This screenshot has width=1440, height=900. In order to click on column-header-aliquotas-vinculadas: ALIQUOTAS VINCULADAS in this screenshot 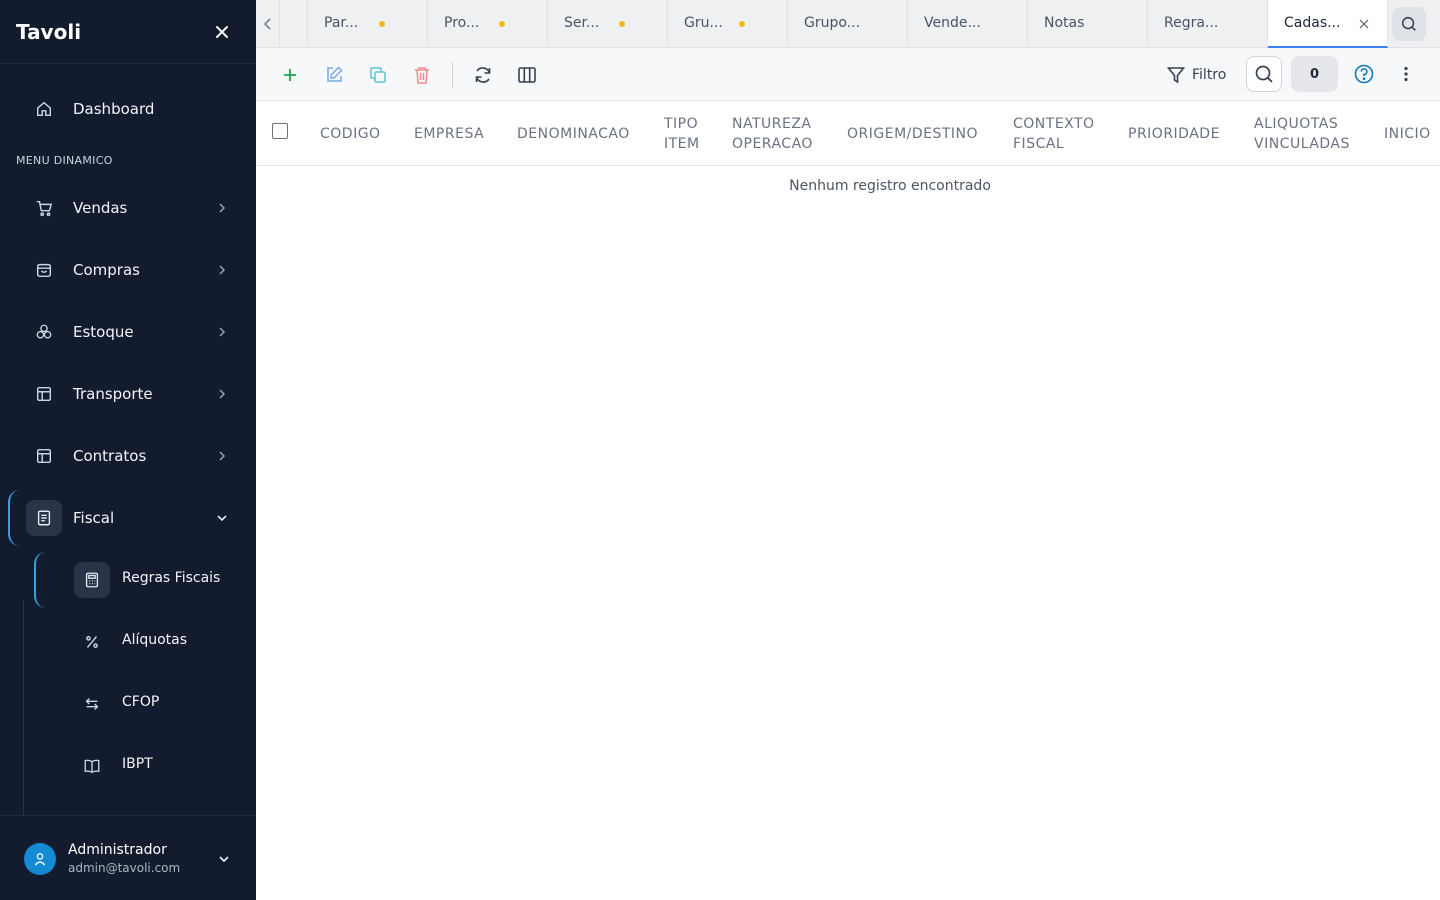, I will do `click(1302, 133)`.